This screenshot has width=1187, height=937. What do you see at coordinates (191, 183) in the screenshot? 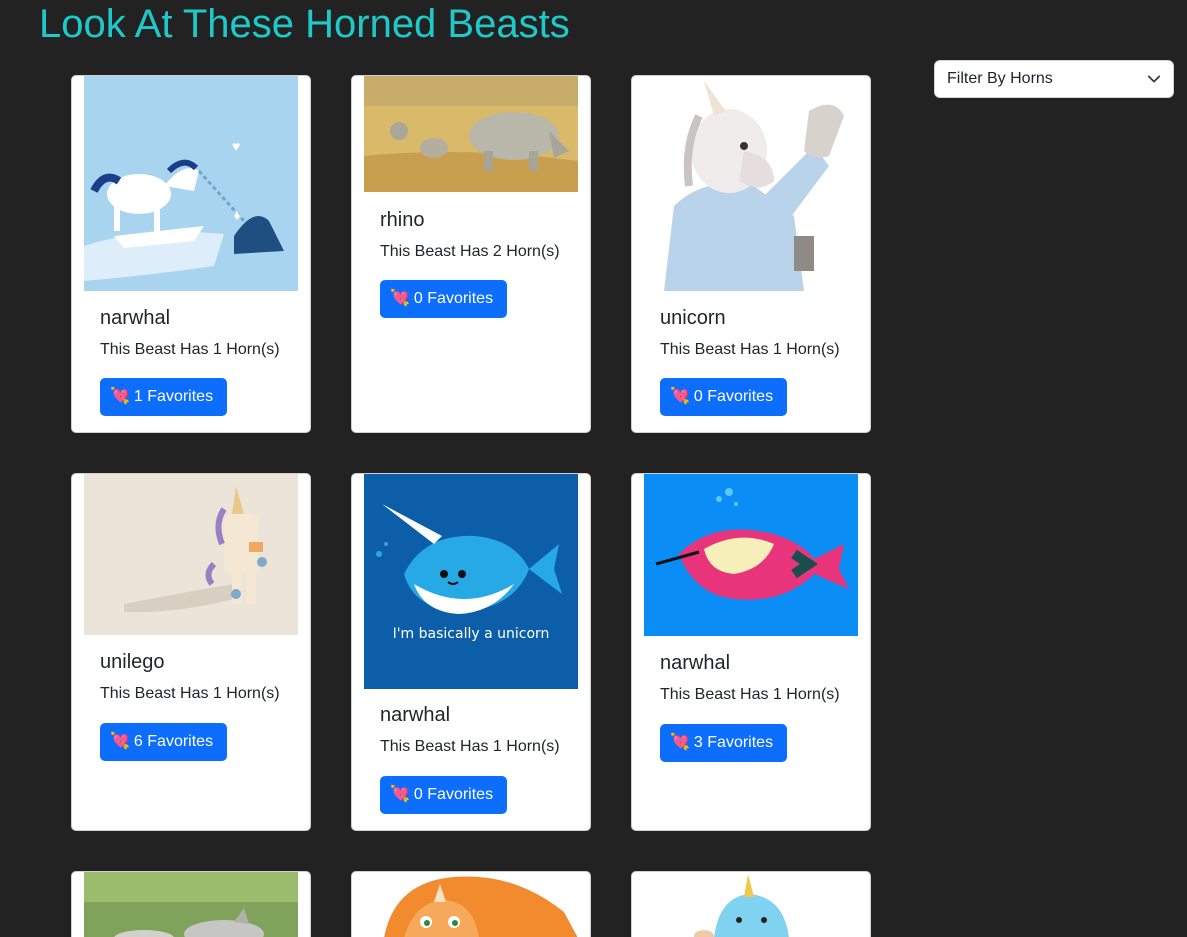
I see `beast-image: ♥` at bounding box center [191, 183].